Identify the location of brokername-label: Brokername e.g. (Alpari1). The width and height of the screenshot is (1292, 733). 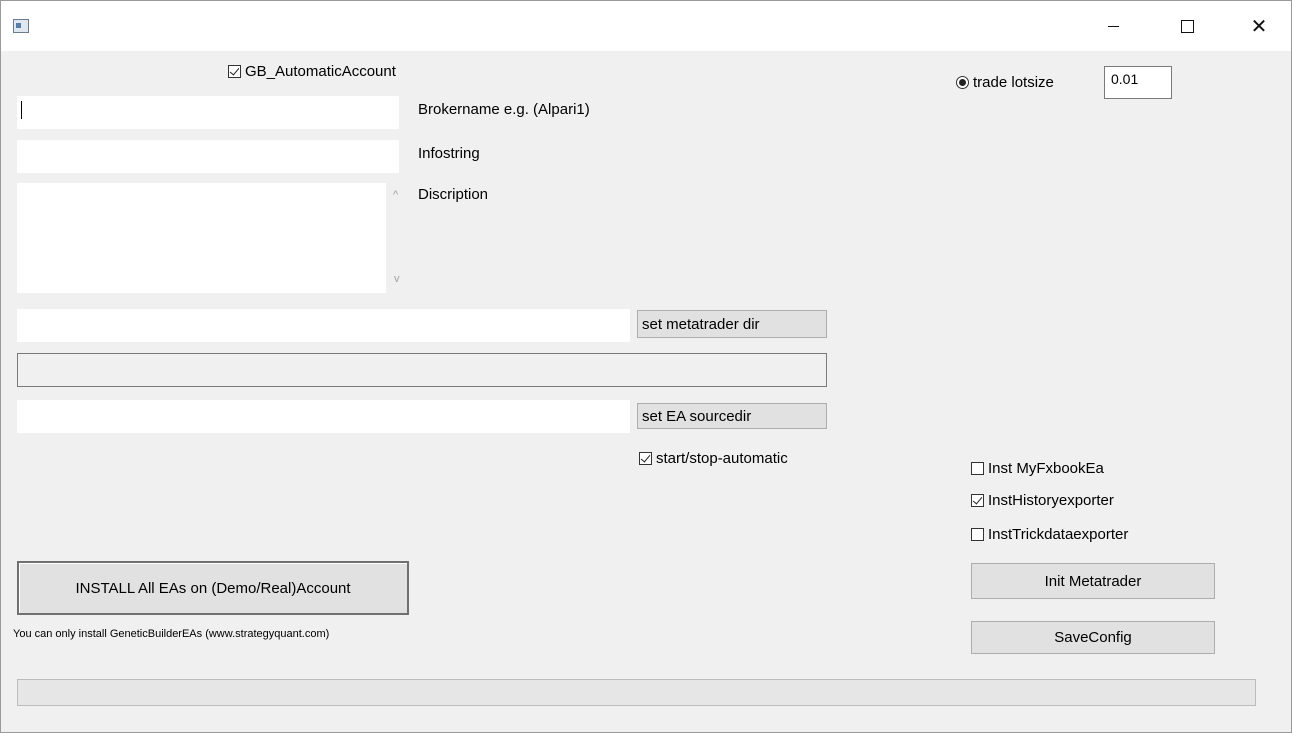
(504, 109).